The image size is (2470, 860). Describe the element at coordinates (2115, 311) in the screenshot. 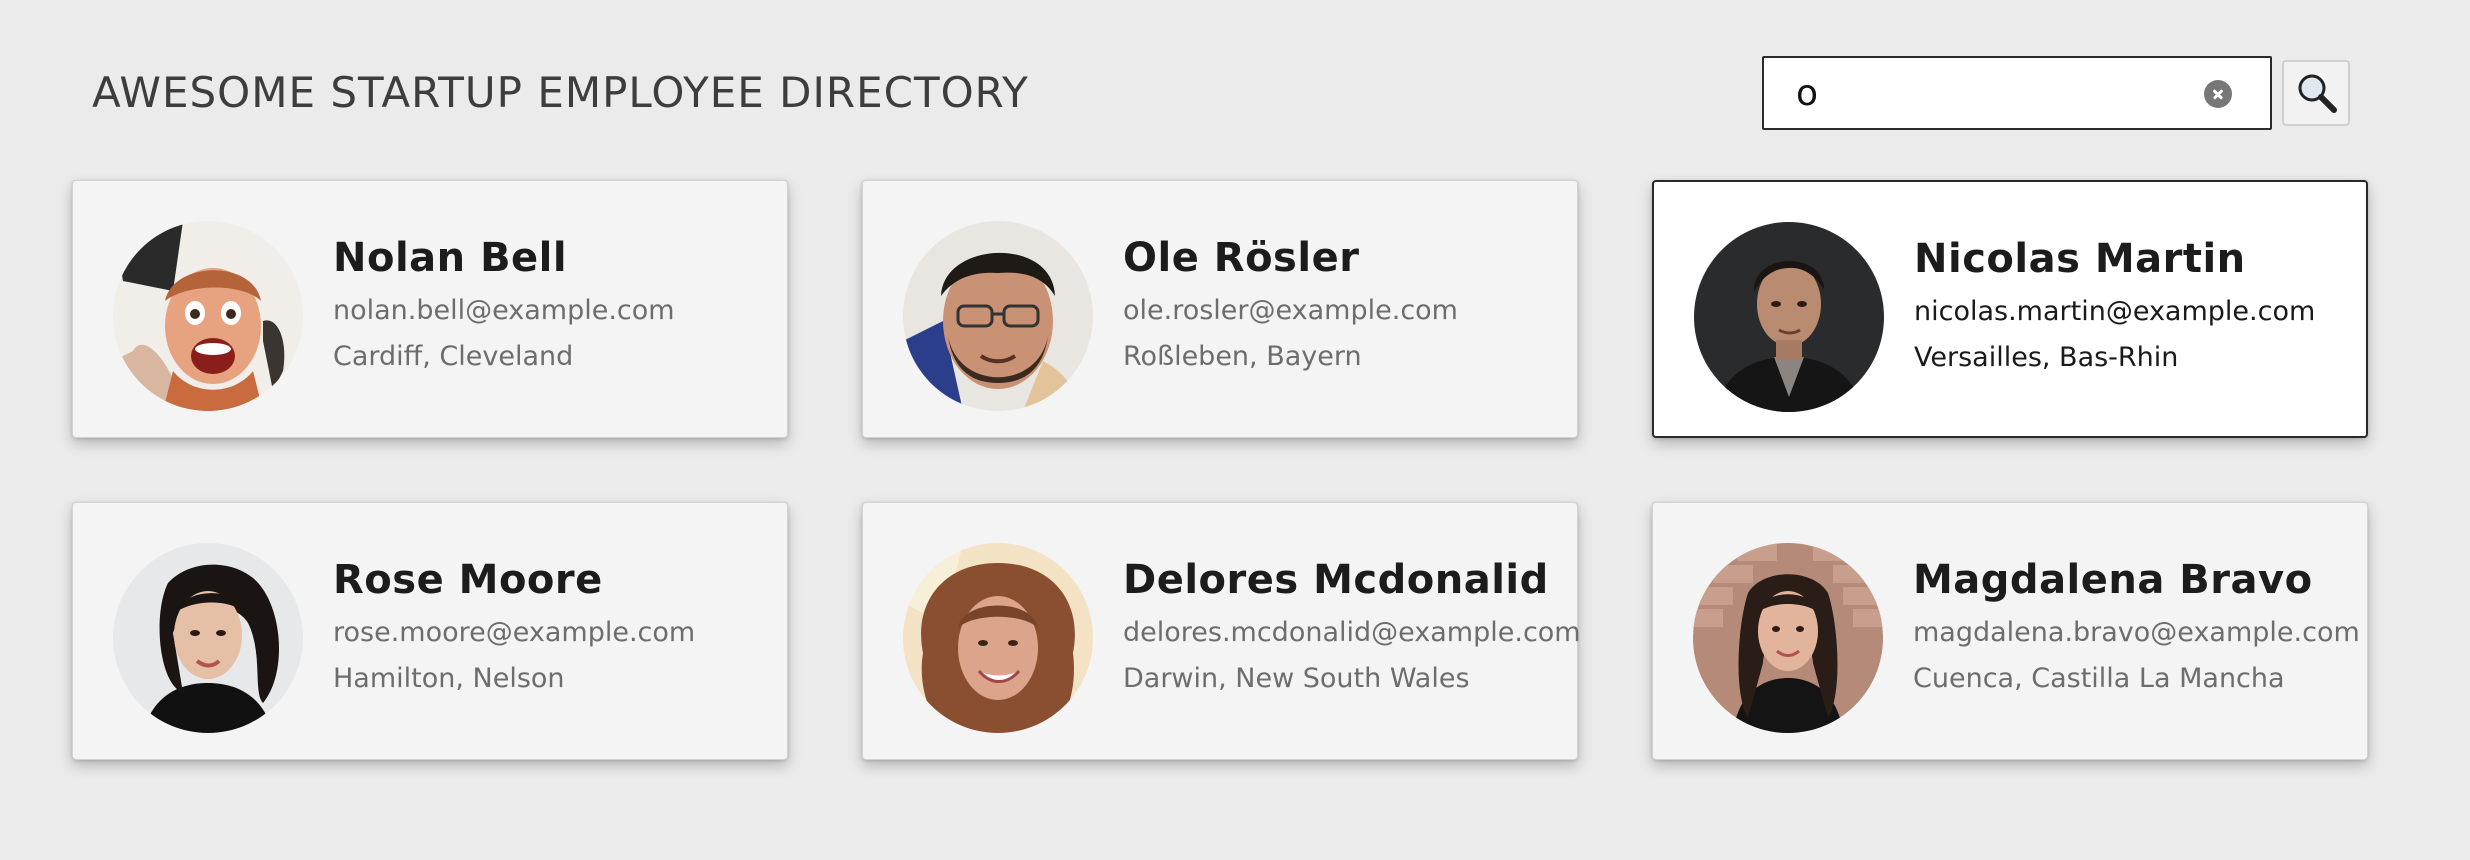

I see `employee-email: nicolas.martin@example.com` at that location.